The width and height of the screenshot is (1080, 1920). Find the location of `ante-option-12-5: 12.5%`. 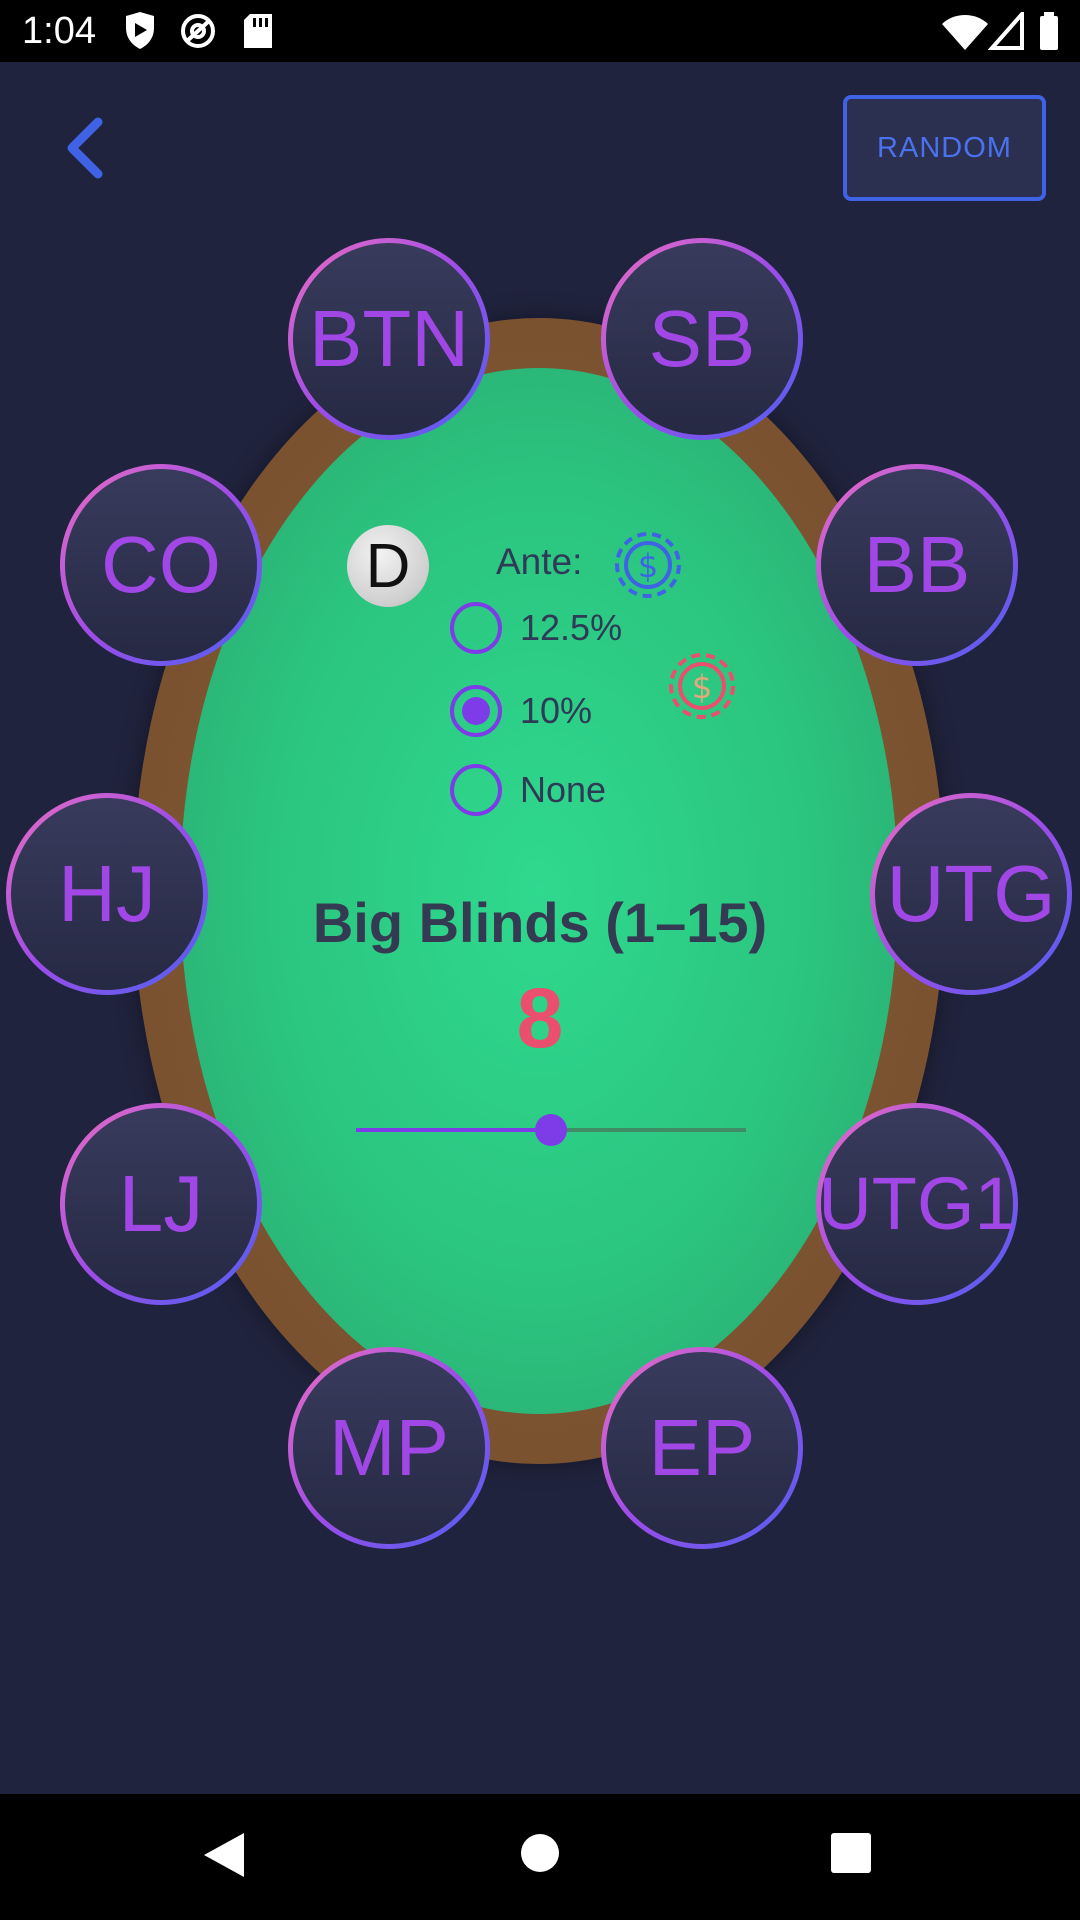

ante-option-12-5: 12.5% is located at coordinates (536, 628).